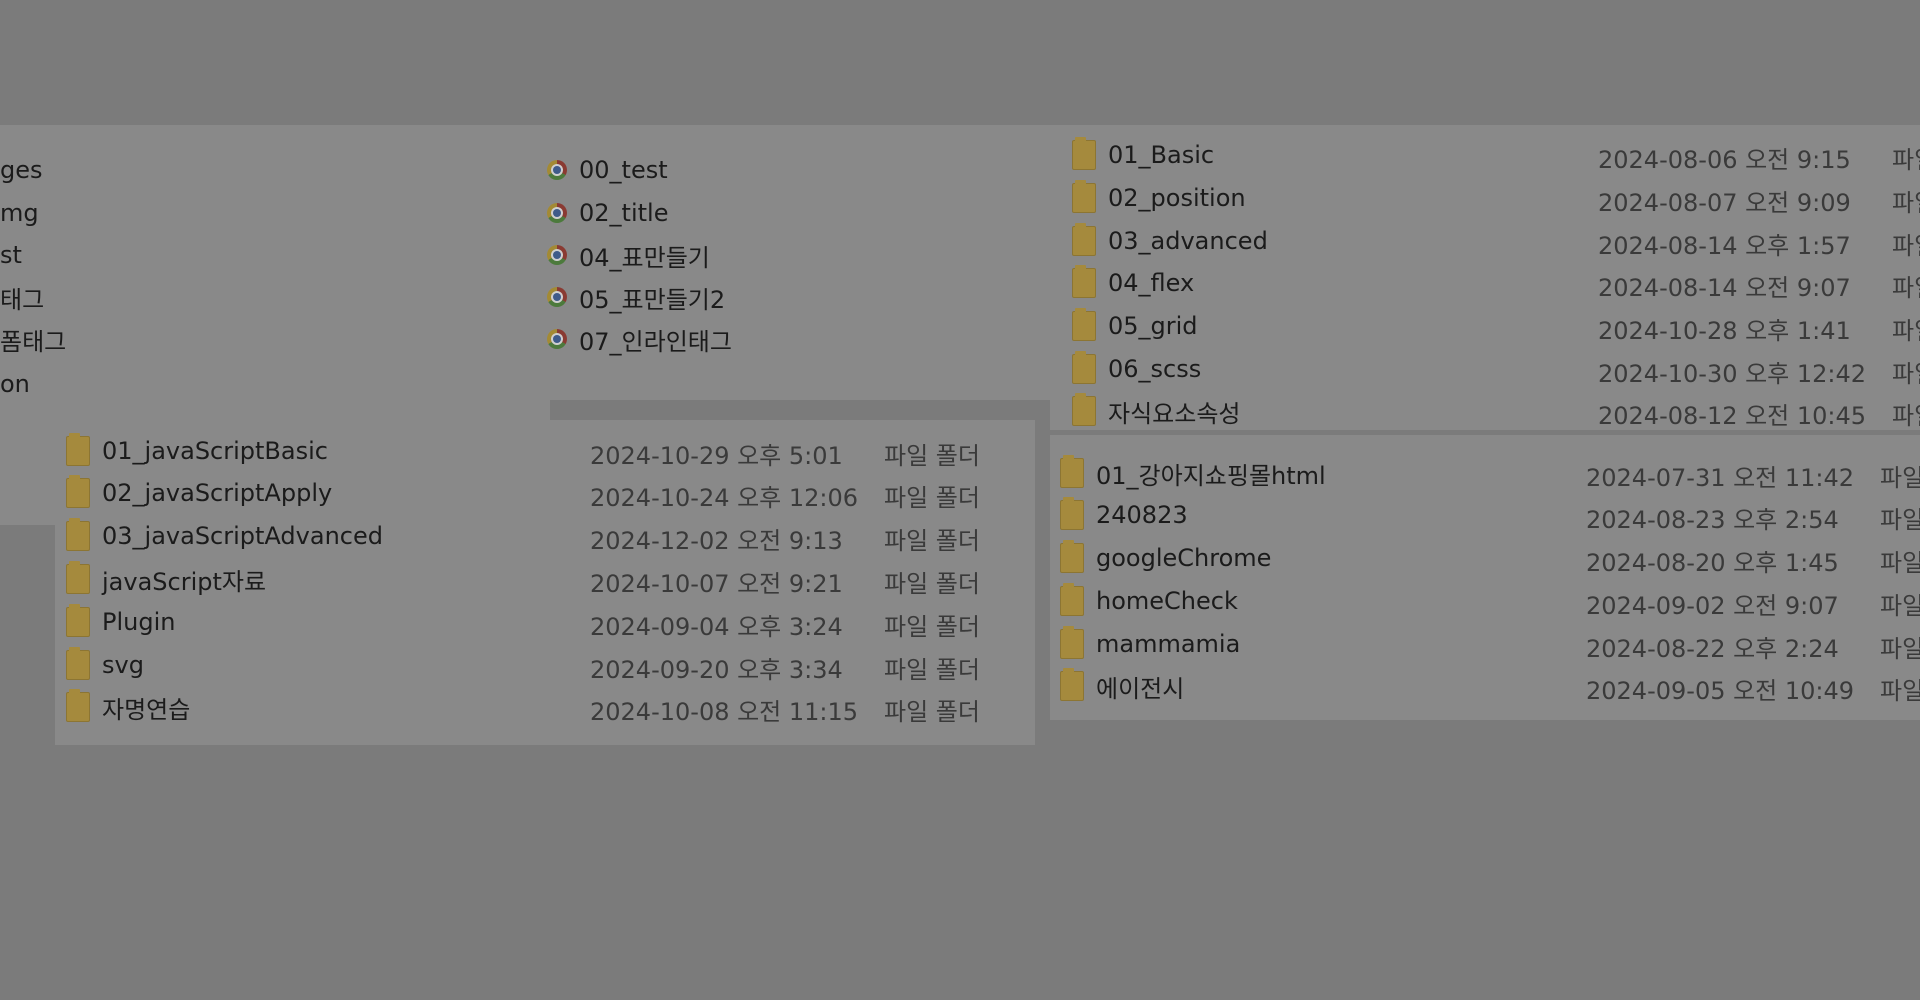 This screenshot has height=1000, width=1920. Describe the element at coordinates (146, 709) in the screenshot. I see `folder-name: 자명연습` at that location.